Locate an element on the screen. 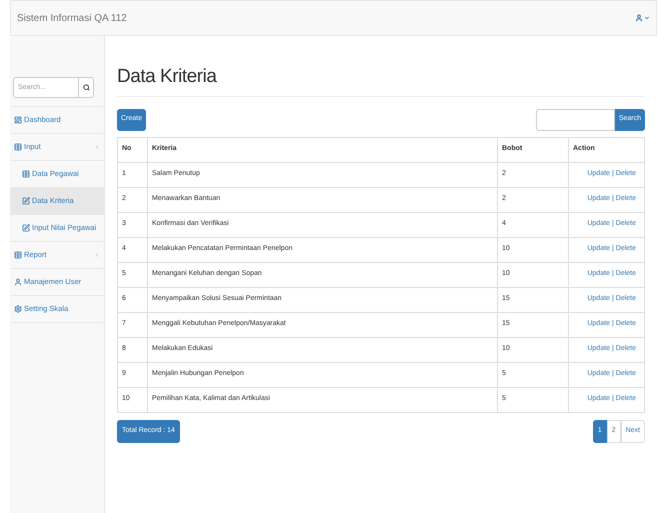  search-icon is located at coordinates (86, 87).